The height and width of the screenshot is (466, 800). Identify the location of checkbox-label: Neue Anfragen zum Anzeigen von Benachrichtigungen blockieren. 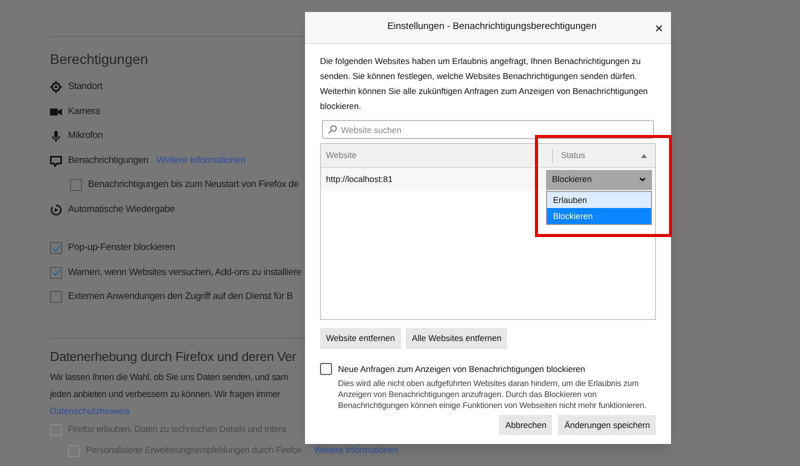
(462, 369).